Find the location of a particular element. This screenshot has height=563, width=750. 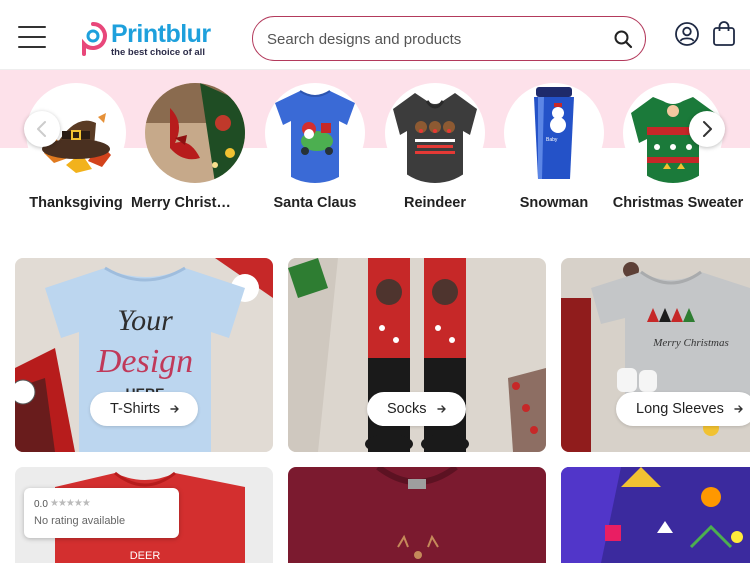

product-tile-tshirts: Your Design HERE T-Shirts is located at coordinates (144, 355).